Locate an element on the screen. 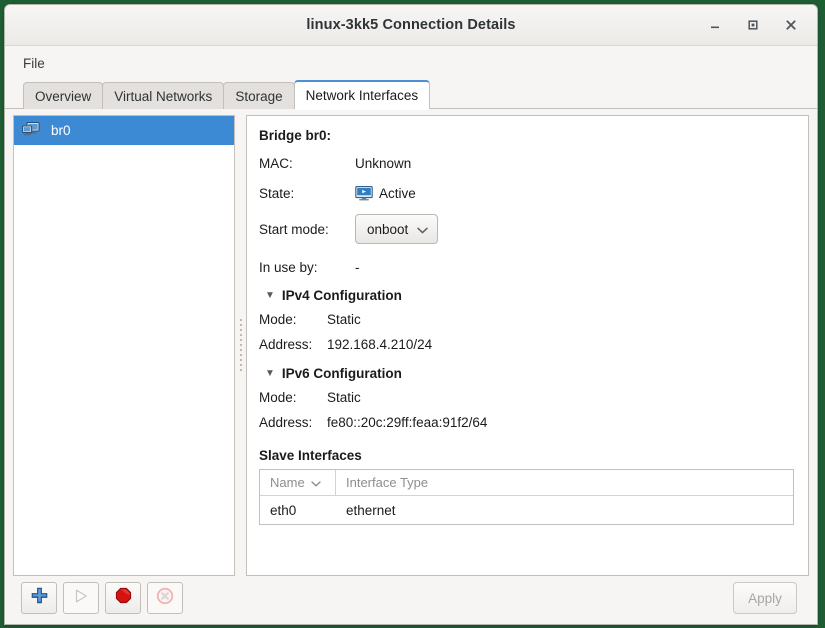 This screenshot has width=825, height=628. table-row: eth0 ethernet is located at coordinates (526, 510).